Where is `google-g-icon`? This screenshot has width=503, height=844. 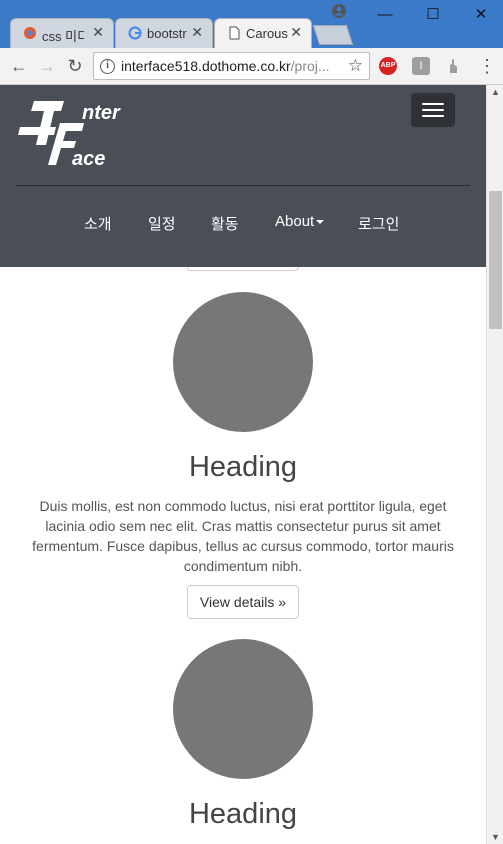 google-g-icon is located at coordinates (135, 33).